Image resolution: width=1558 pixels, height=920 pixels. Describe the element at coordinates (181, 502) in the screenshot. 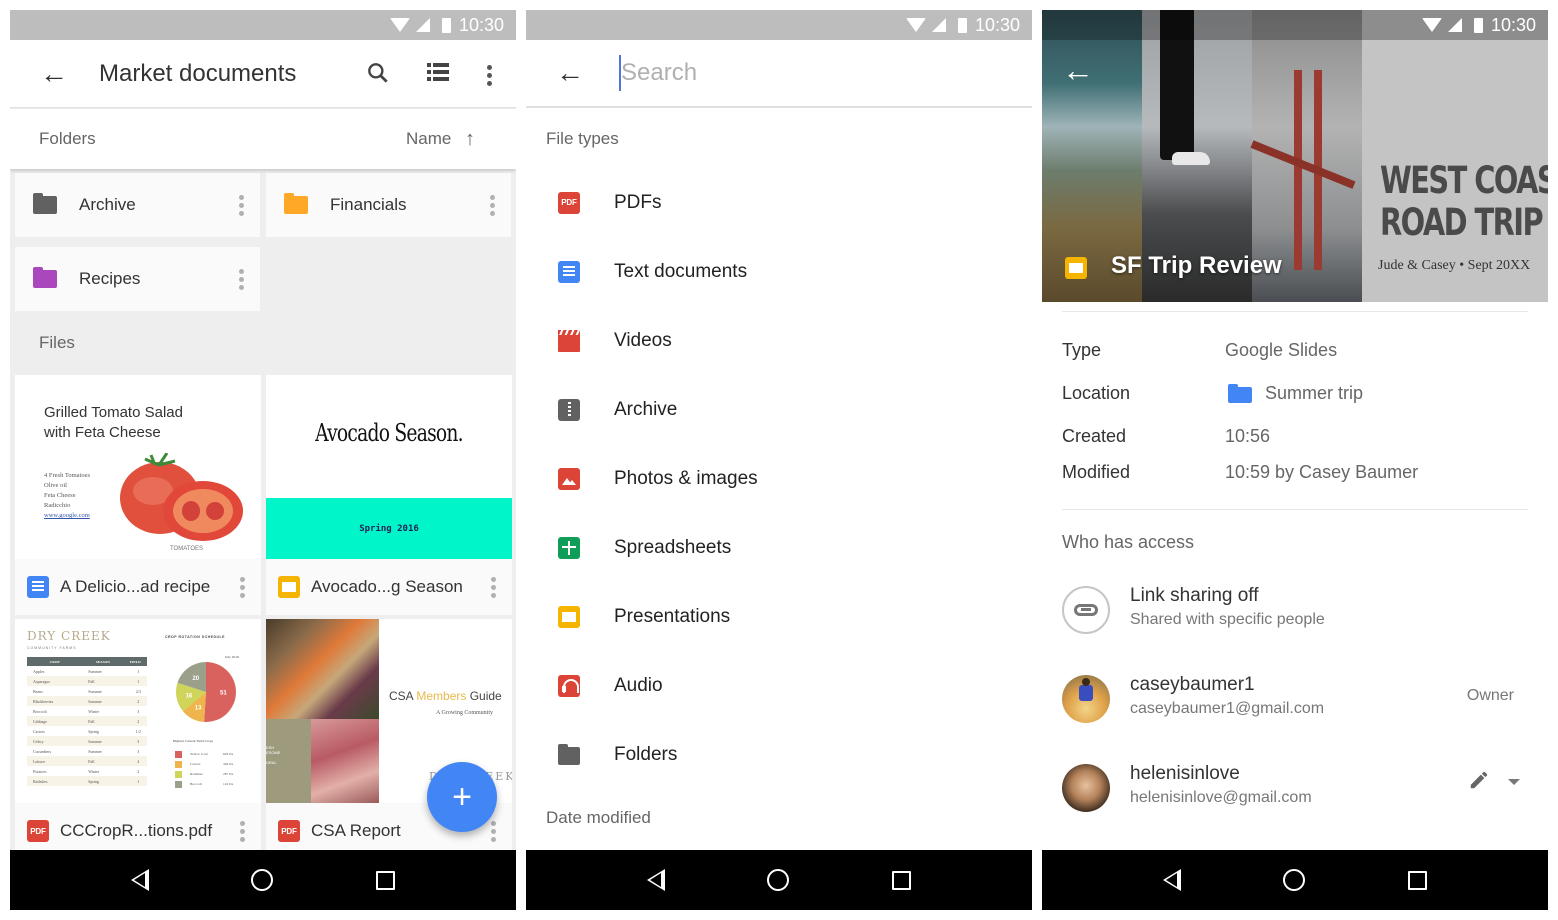

I see `tomato-illustration: TOMATOES` at that location.